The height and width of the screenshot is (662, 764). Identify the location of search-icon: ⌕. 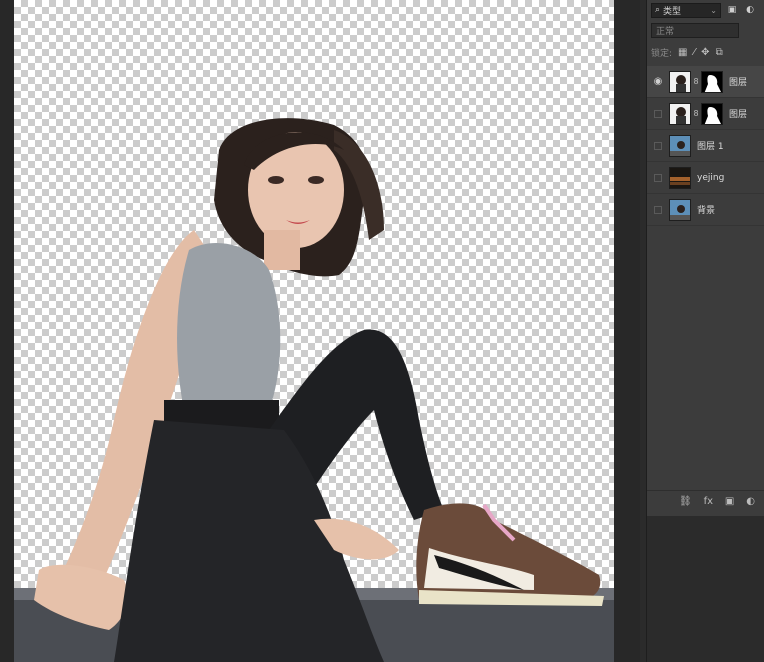
(658, 10).